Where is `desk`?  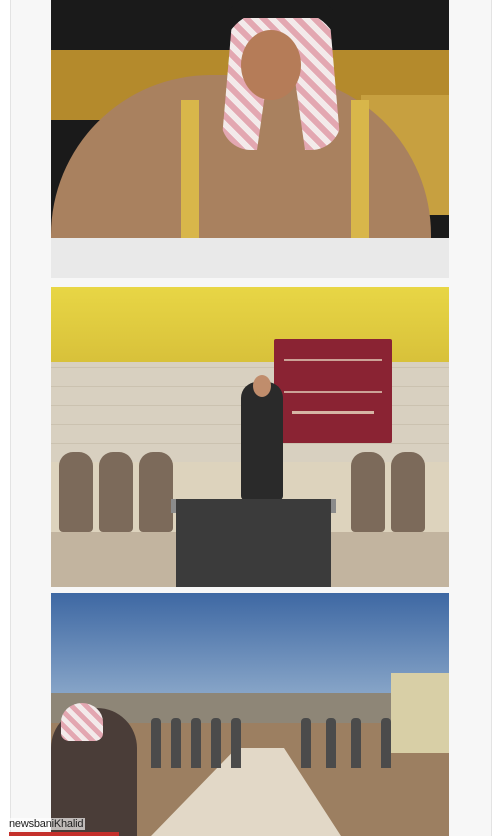 desk is located at coordinates (250, 258).